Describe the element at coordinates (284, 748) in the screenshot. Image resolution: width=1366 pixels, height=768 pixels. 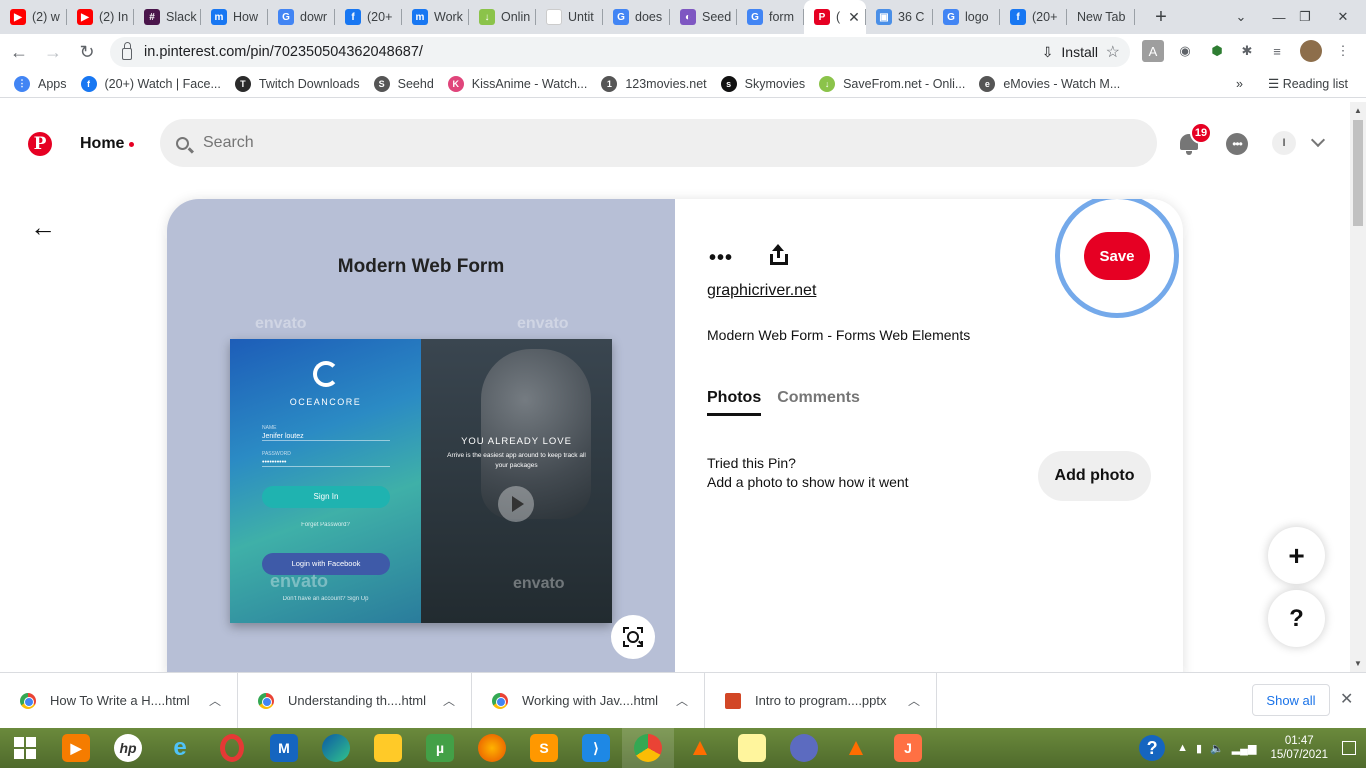
I see `monopoly-taskbar-icon: M` at that location.